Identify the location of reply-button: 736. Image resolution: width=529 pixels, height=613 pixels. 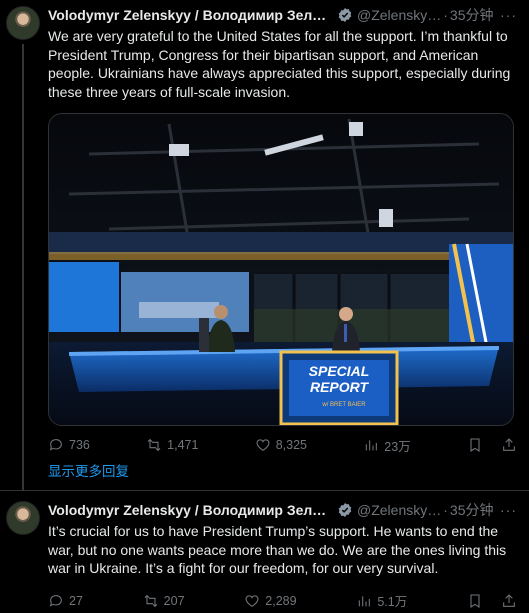
(69, 445).